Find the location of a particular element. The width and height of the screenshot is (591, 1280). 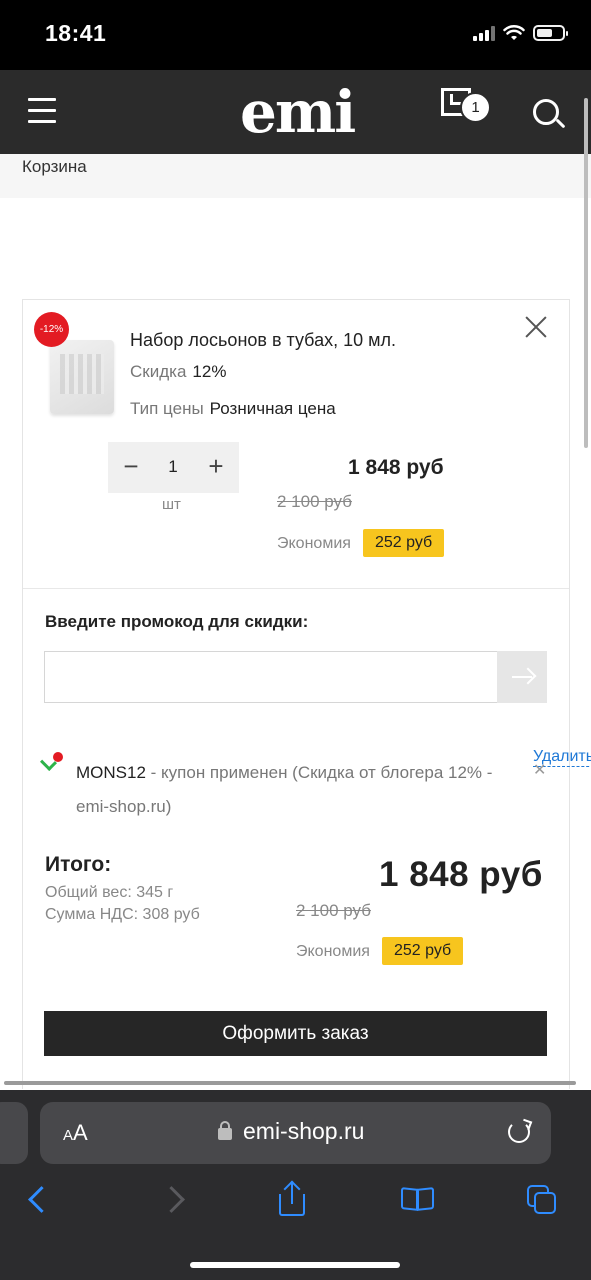

item-savings-badge: 252 руб is located at coordinates (404, 543).